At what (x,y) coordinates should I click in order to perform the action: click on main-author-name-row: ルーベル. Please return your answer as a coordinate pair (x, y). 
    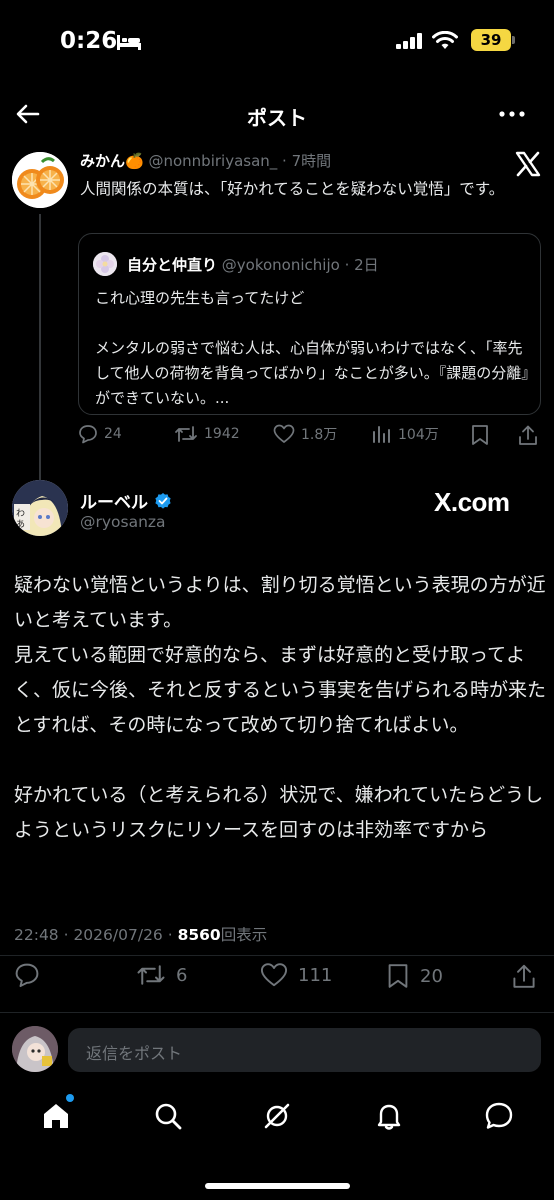
    Looking at the image, I should click on (126, 500).